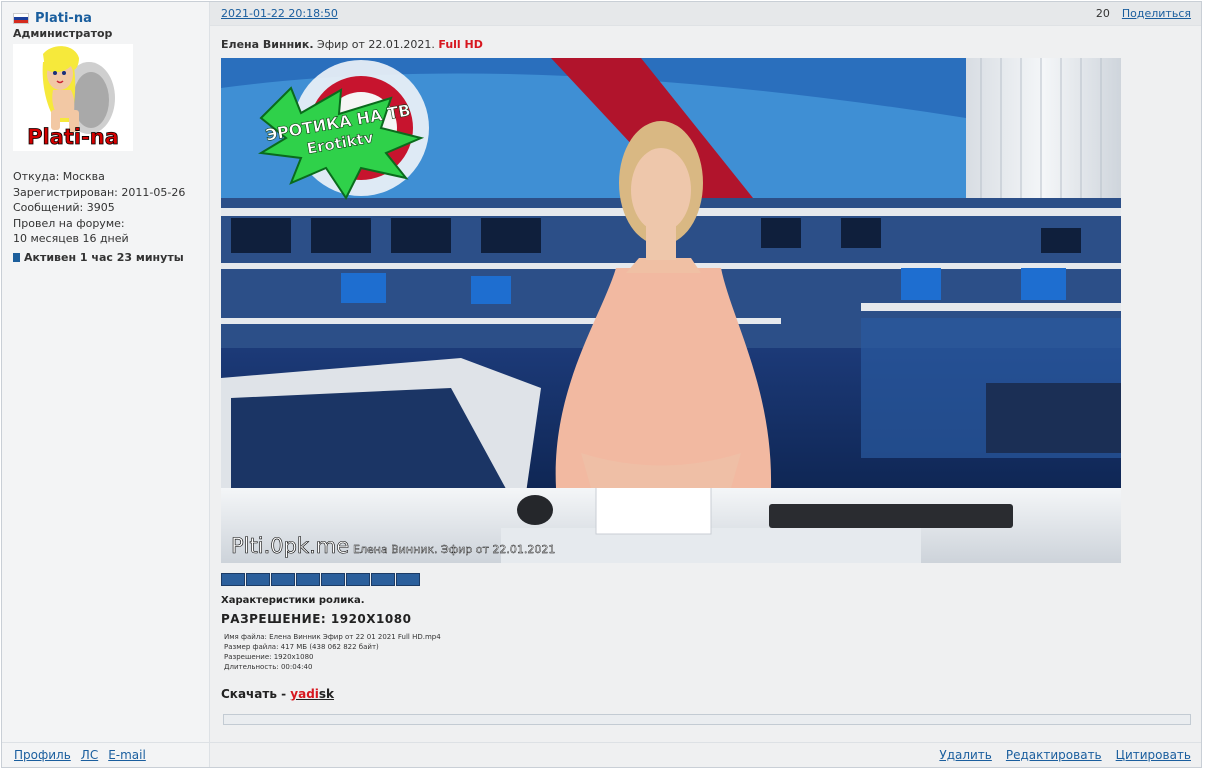 This screenshot has width=1205, height=771. I want to click on resolution-heading: РАЗРЕШЕНИЕ: 1920X1080, so click(316, 619).